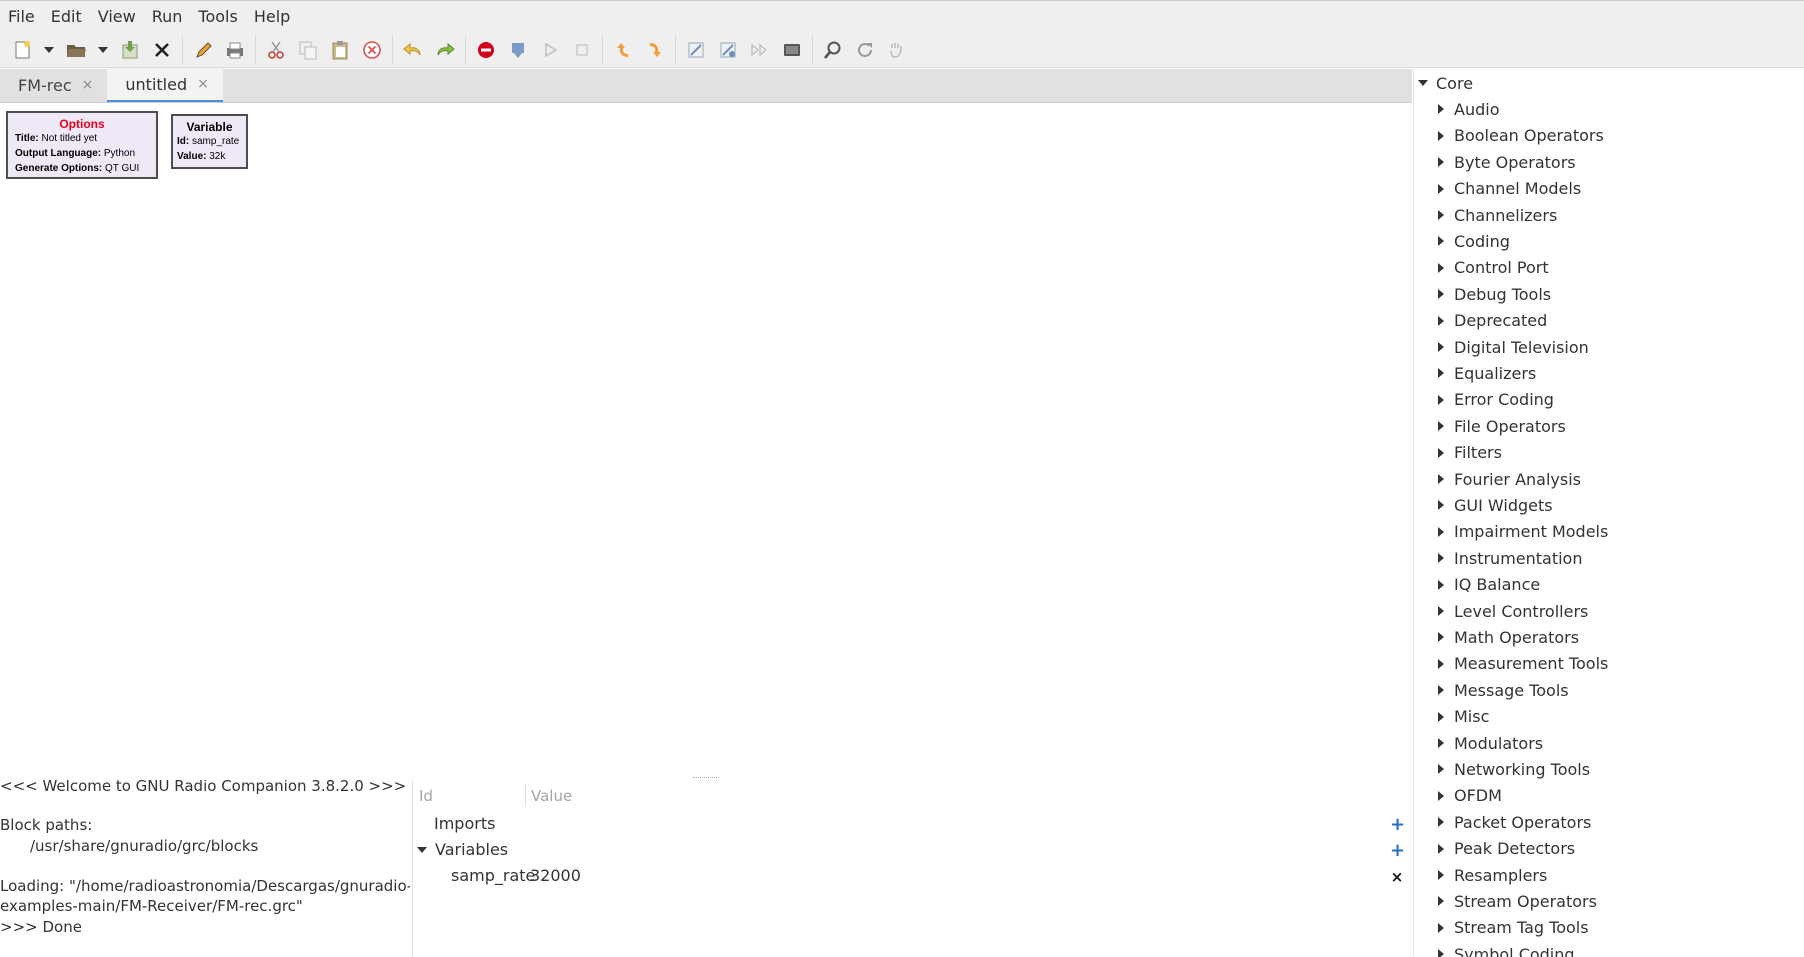 Image resolution: width=1804 pixels, height=957 pixels. What do you see at coordinates (1506, 949) in the screenshot?
I see `tree-category: Symbol Coding` at bounding box center [1506, 949].